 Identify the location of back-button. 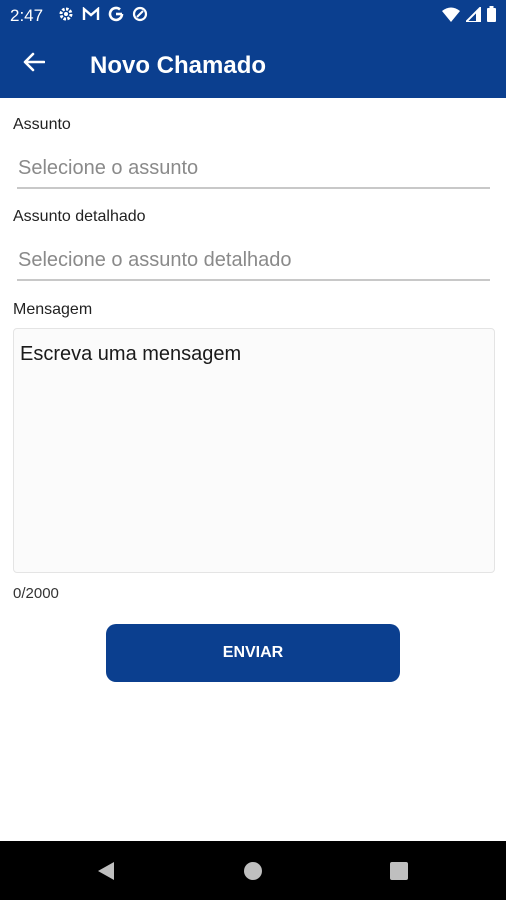
(34, 64).